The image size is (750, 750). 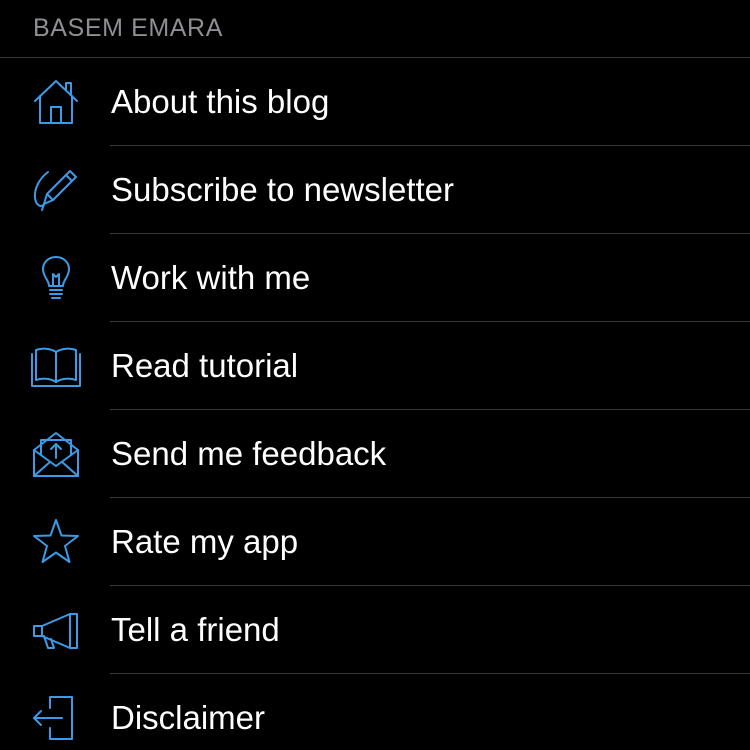 I want to click on pencil-icon, so click(x=56, y=190).